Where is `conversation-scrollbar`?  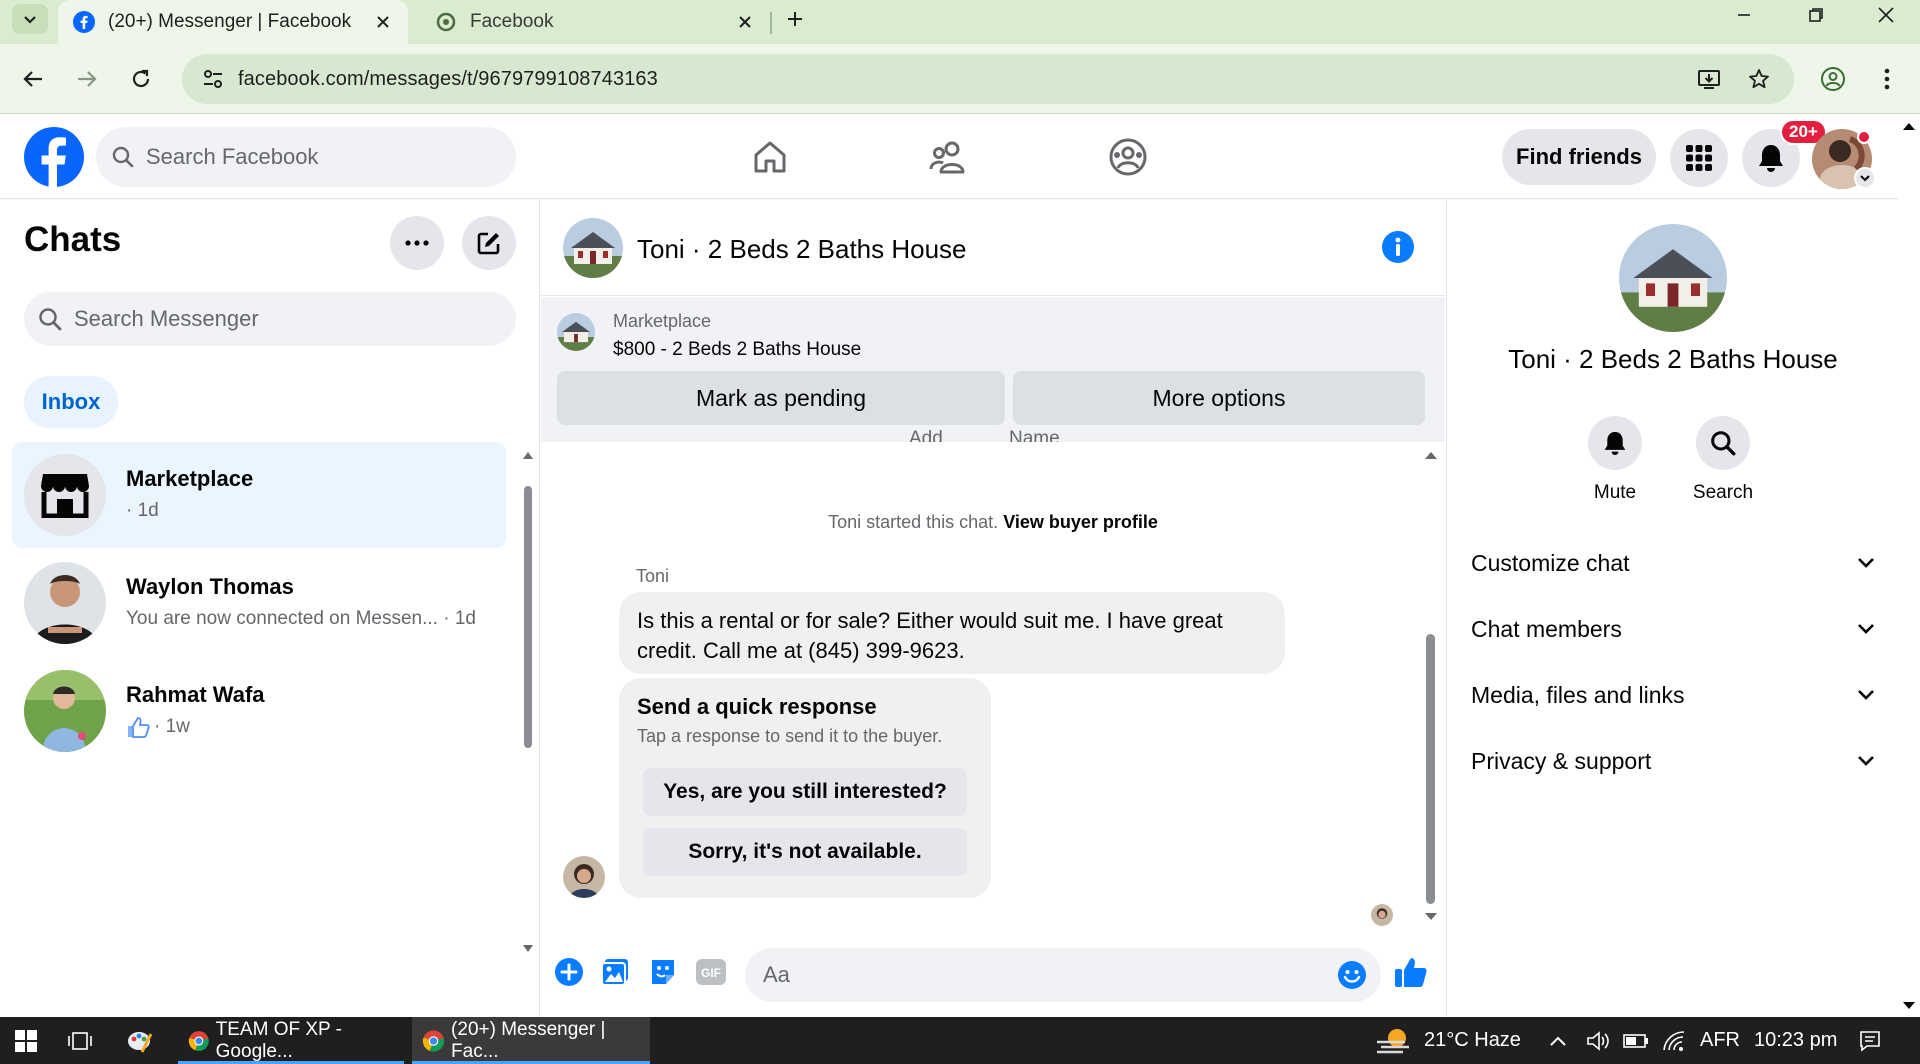
conversation-scrollbar is located at coordinates (1431, 684).